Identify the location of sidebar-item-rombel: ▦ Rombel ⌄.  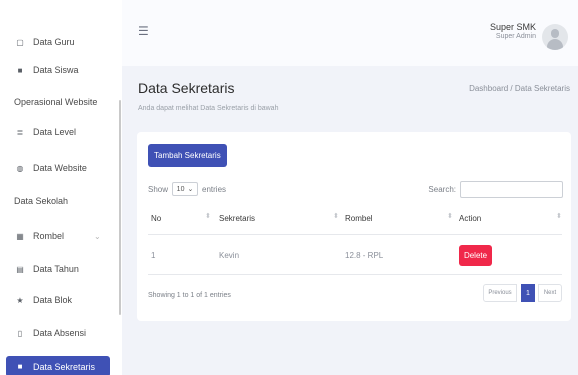
(56, 236).